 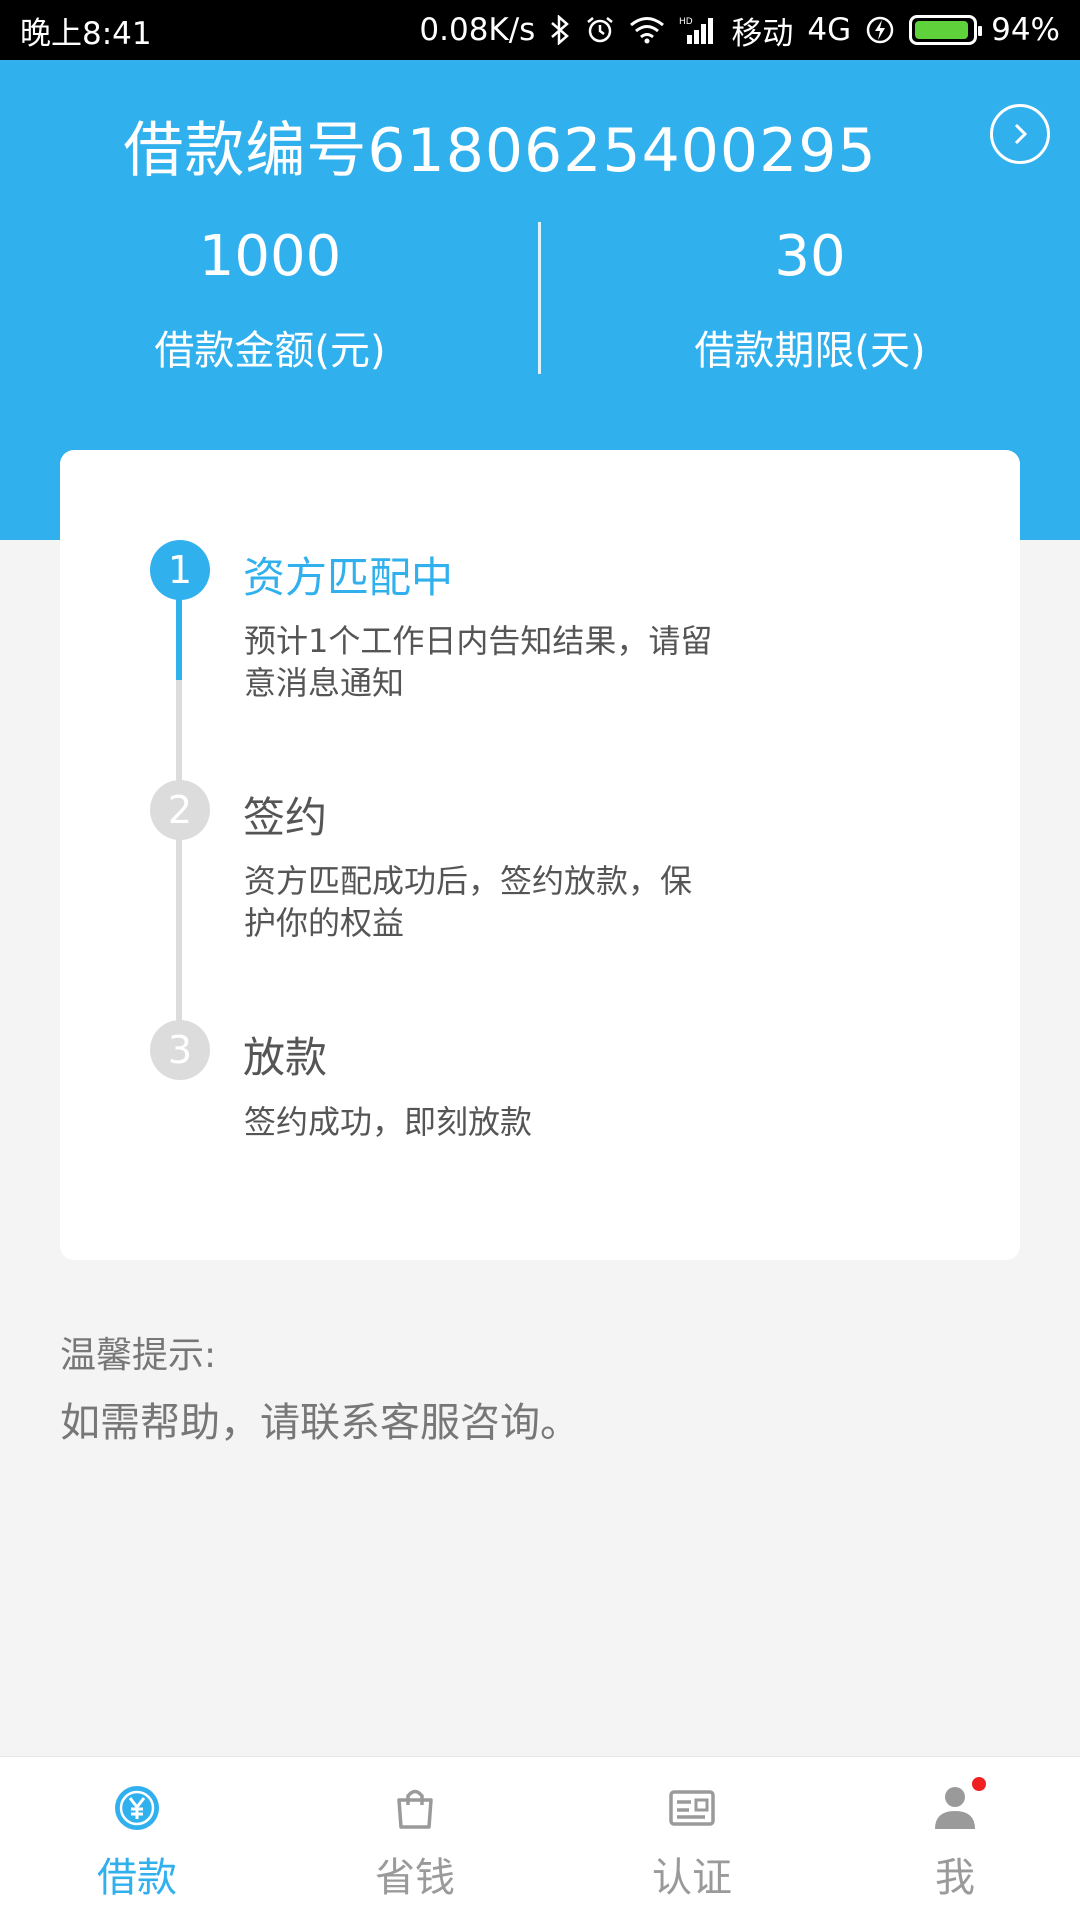 What do you see at coordinates (810, 256) in the screenshot?
I see `loan-term-value: 30` at bounding box center [810, 256].